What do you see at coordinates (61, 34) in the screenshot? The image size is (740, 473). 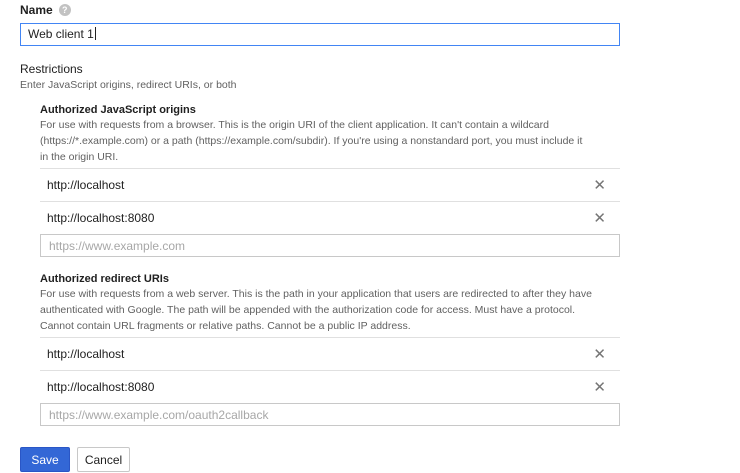 I see `name-input-value: Web client 1` at bounding box center [61, 34].